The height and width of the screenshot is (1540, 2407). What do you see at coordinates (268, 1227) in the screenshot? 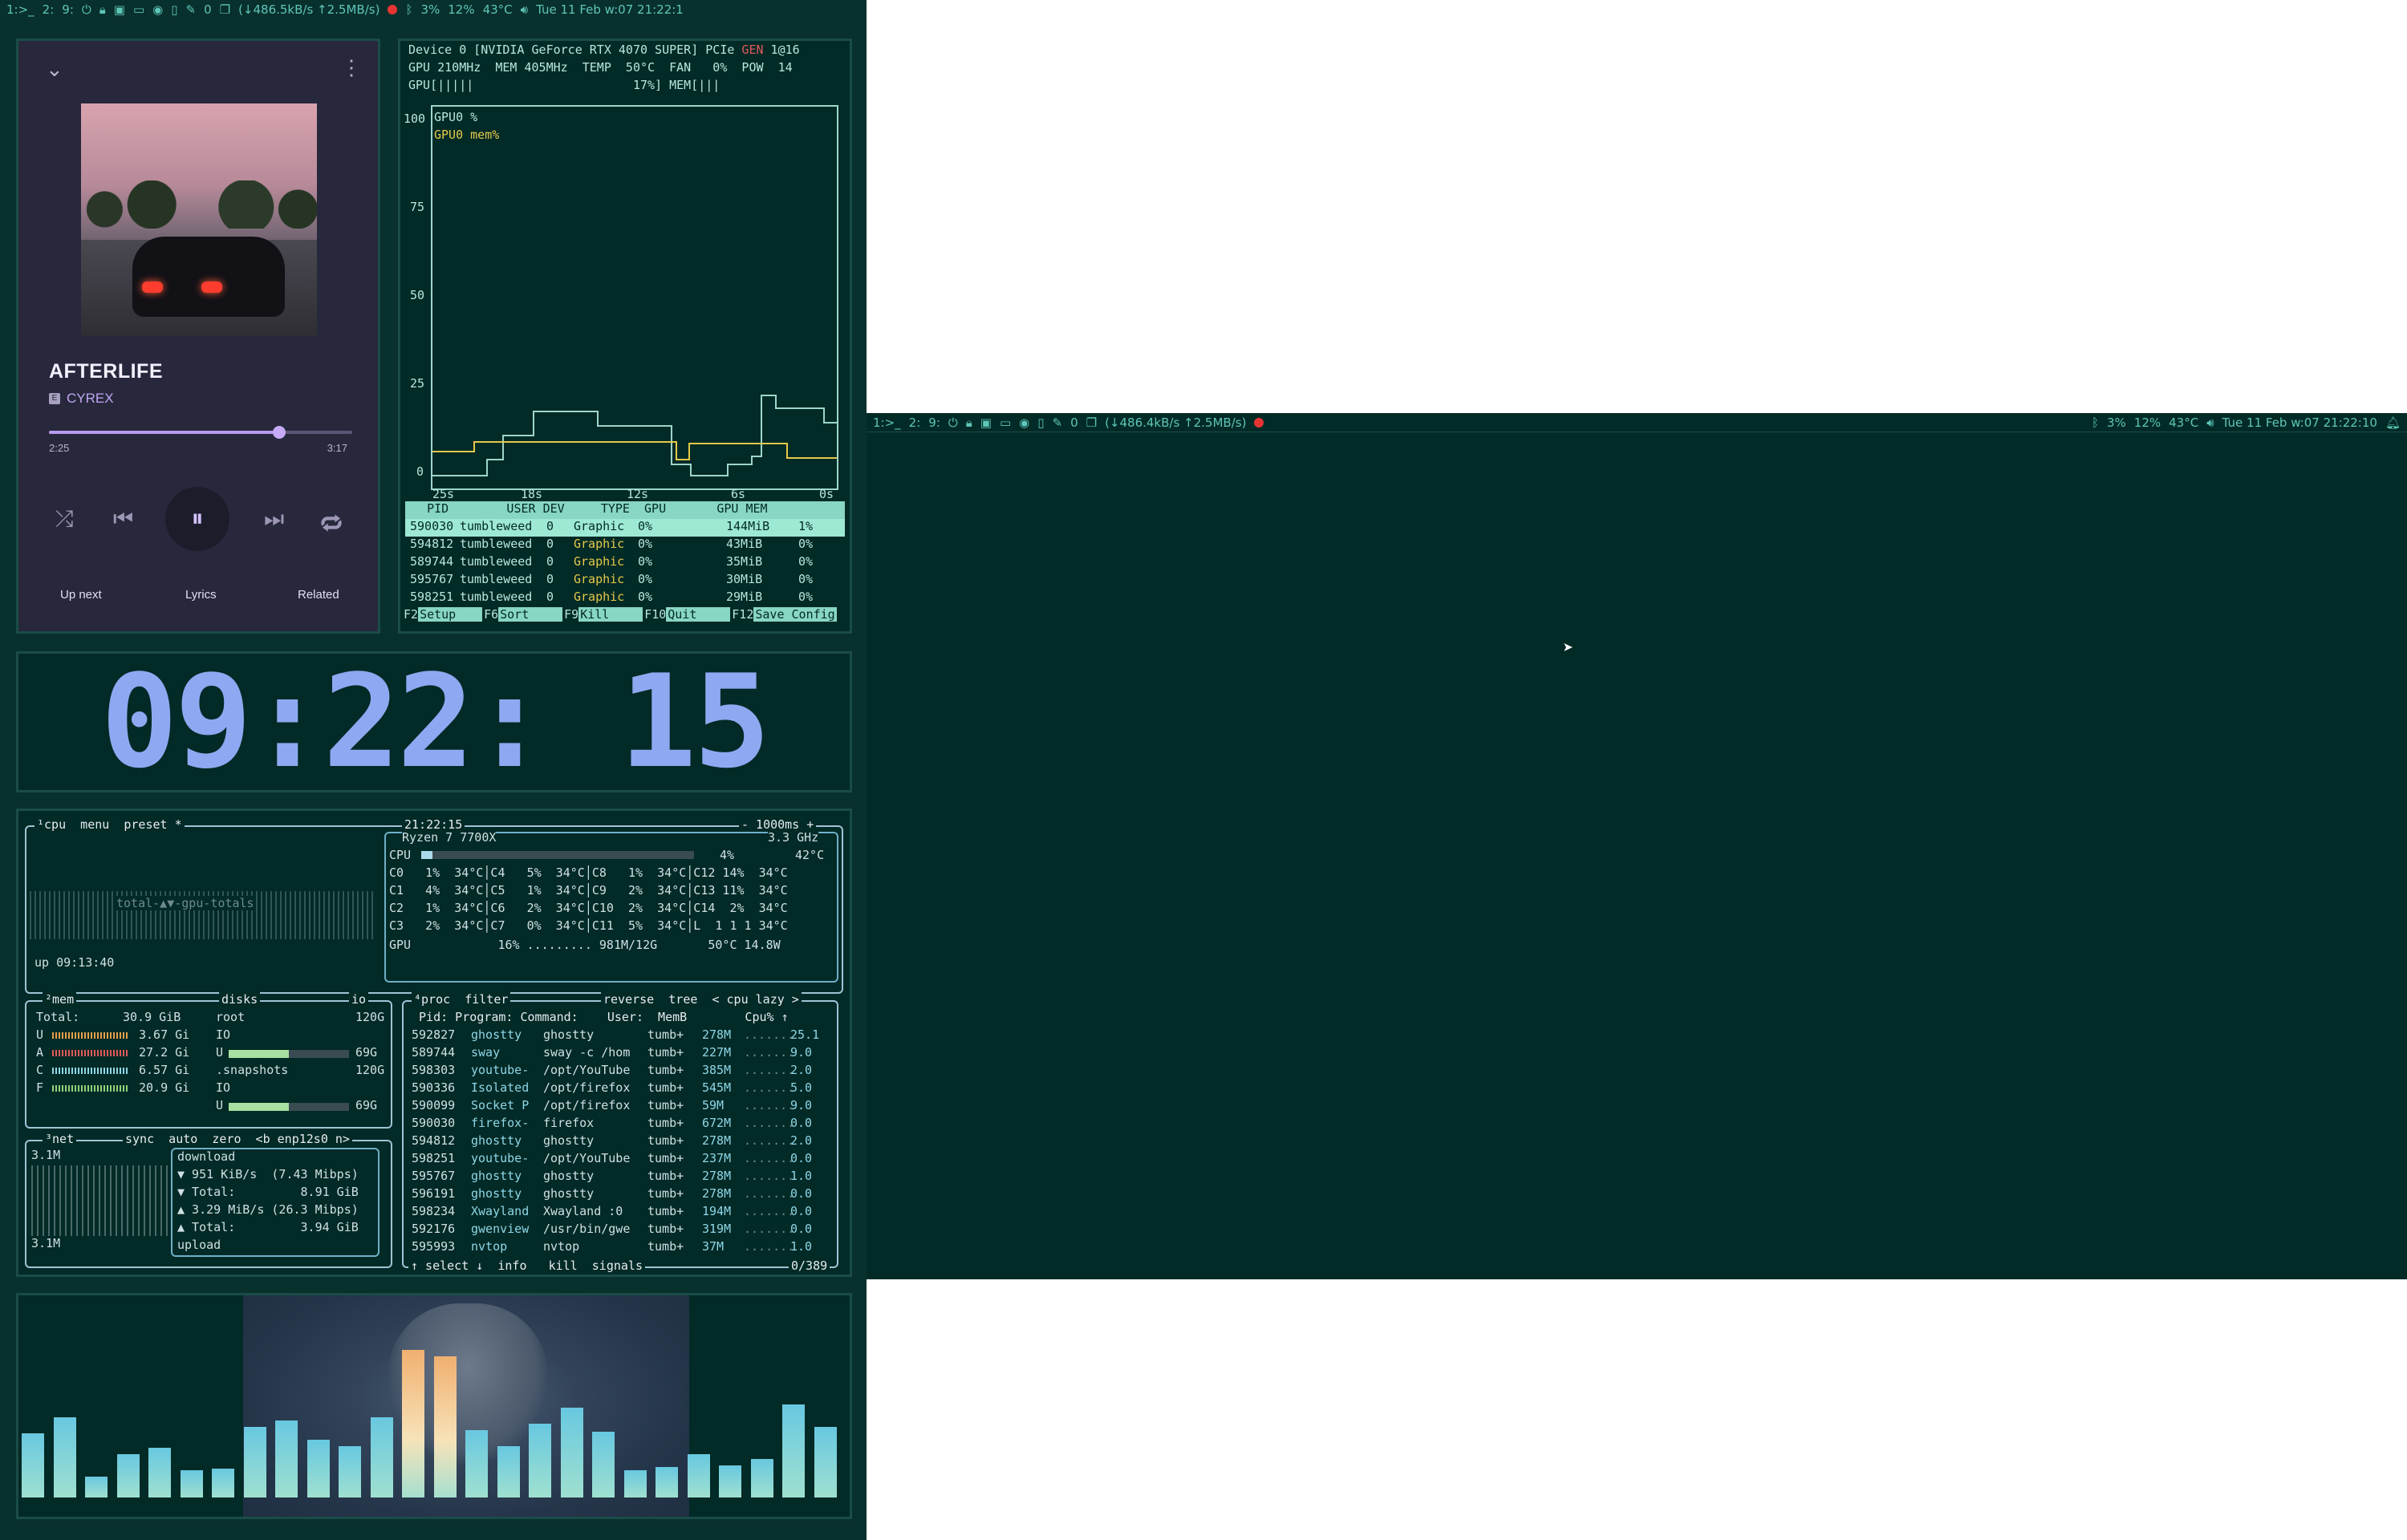
I see `net-stat: ▲ Total: 3.94 GiB` at bounding box center [268, 1227].